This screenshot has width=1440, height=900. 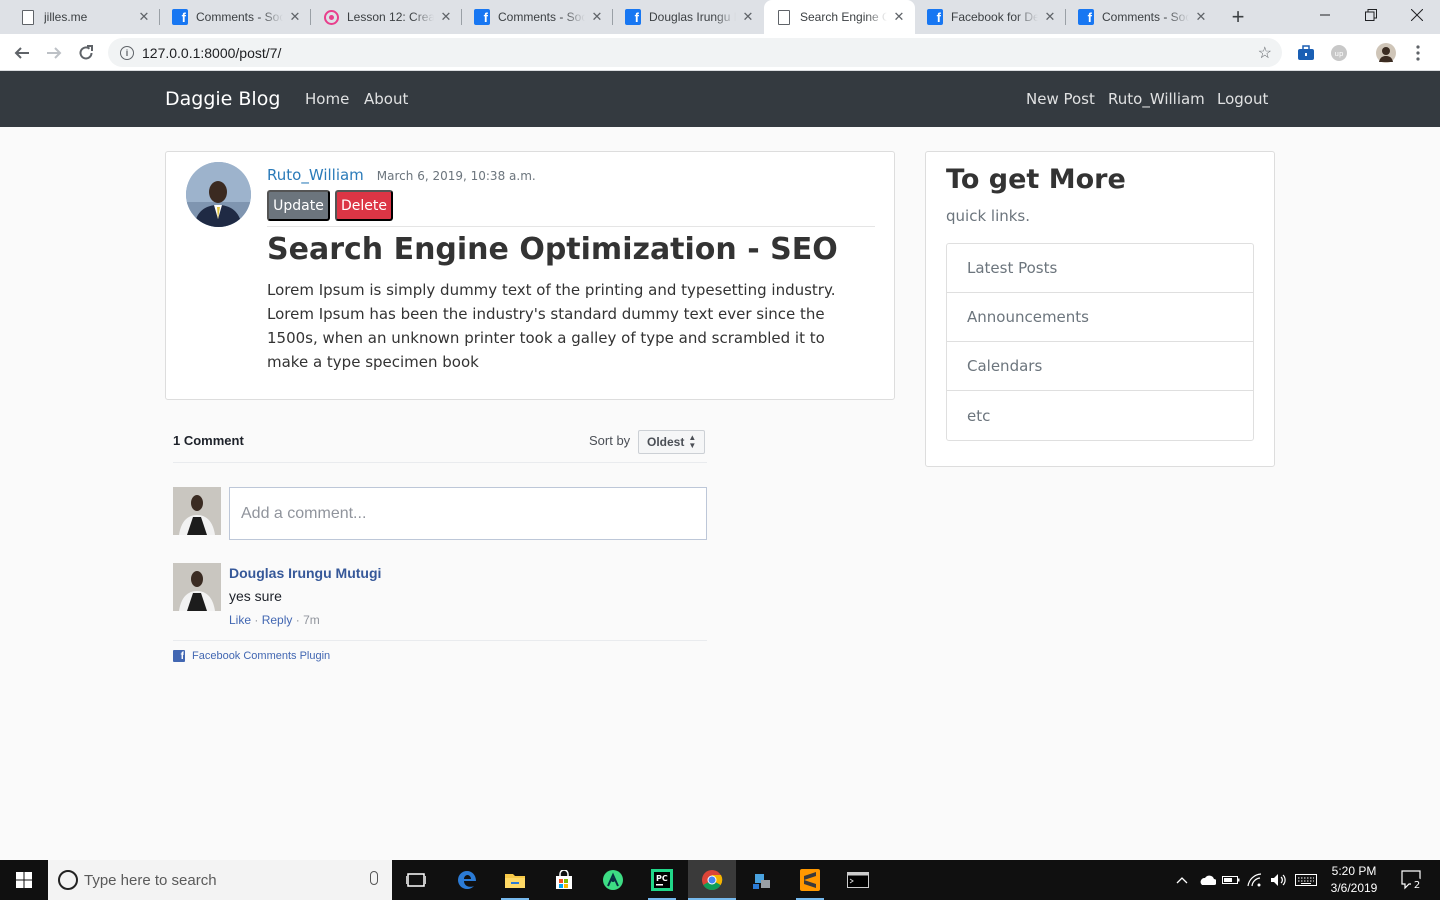 I want to click on nav-link-profile: Ruto_William, so click(x=1156, y=99).